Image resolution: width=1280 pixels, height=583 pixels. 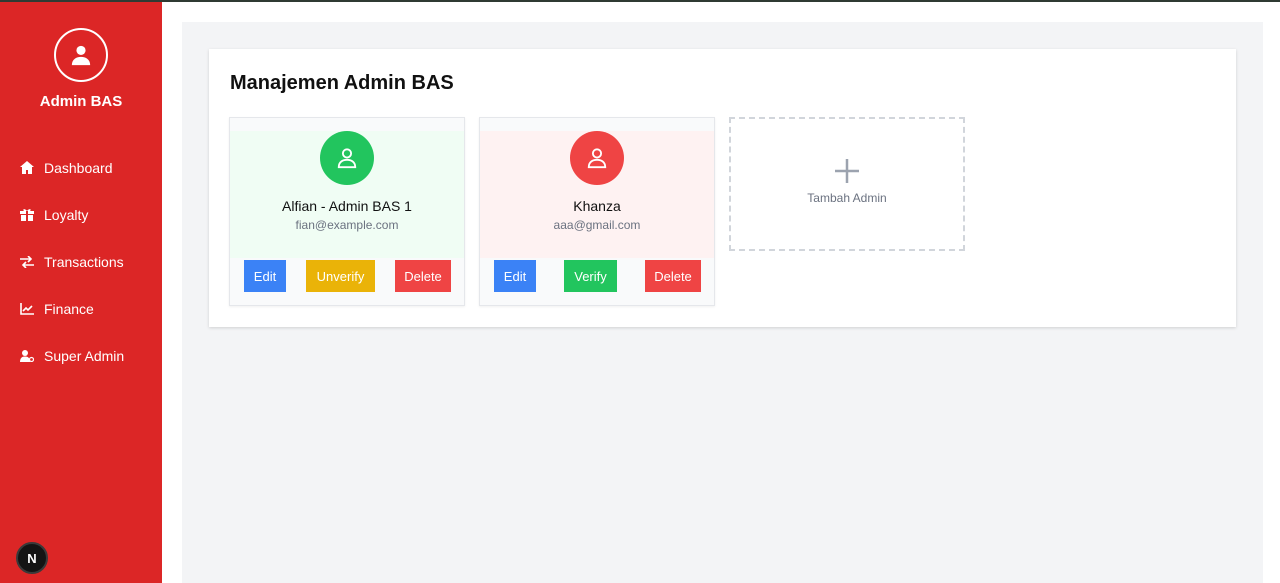 What do you see at coordinates (597, 194) in the screenshot?
I see `admin-card-header: Khanza aaa@gmail.com` at bounding box center [597, 194].